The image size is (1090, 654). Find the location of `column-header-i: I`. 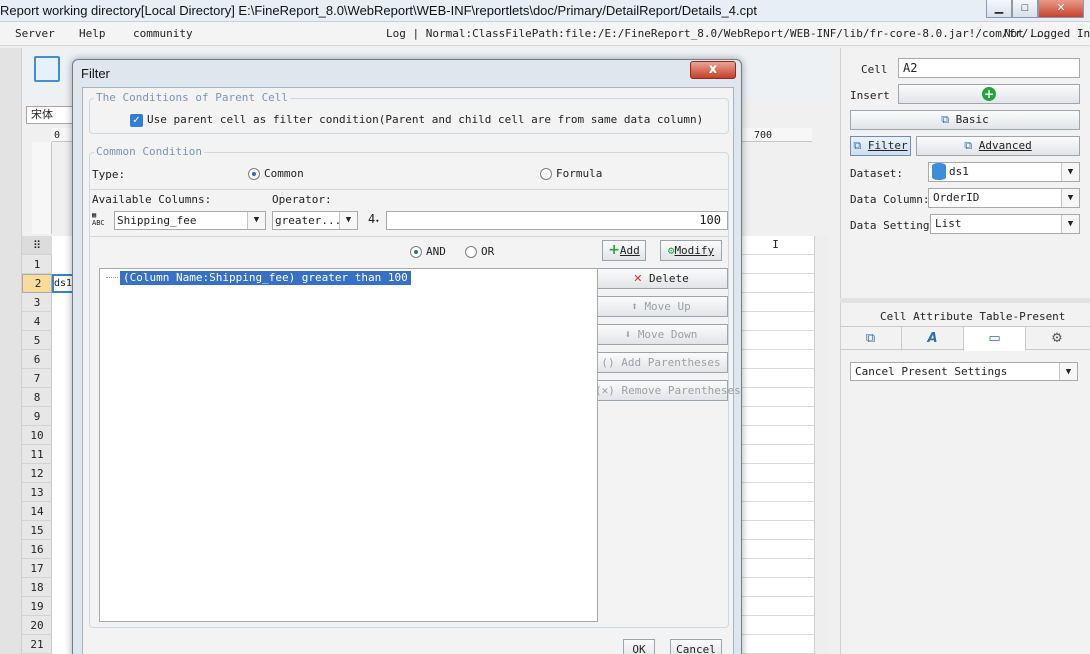

column-header-i: I is located at coordinates (775, 246).